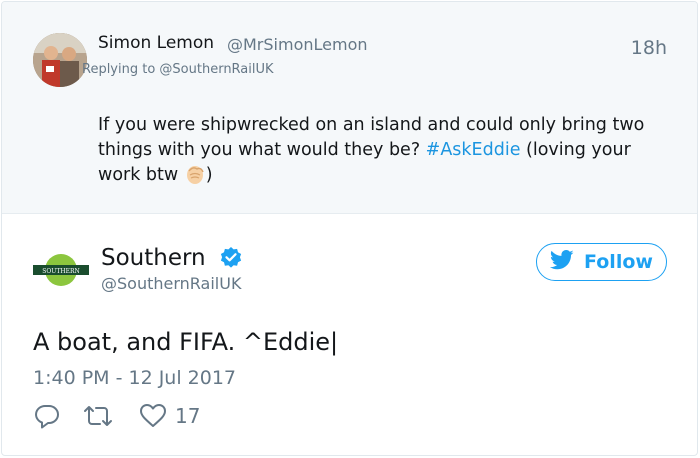 This screenshot has width=700, height=458. Describe the element at coordinates (195, 174) in the screenshot. I see `clapping-hands-icon` at that location.